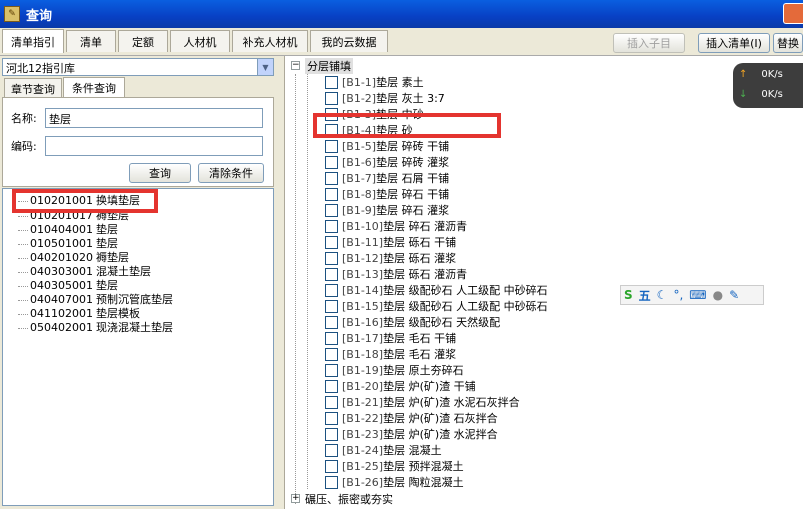 The image size is (803, 509). What do you see at coordinates (396, 226) in the screenshot?
I see `tree-item: [B1-10] 垫层 碎石 灌沥青` at bounding box center [396, 226].